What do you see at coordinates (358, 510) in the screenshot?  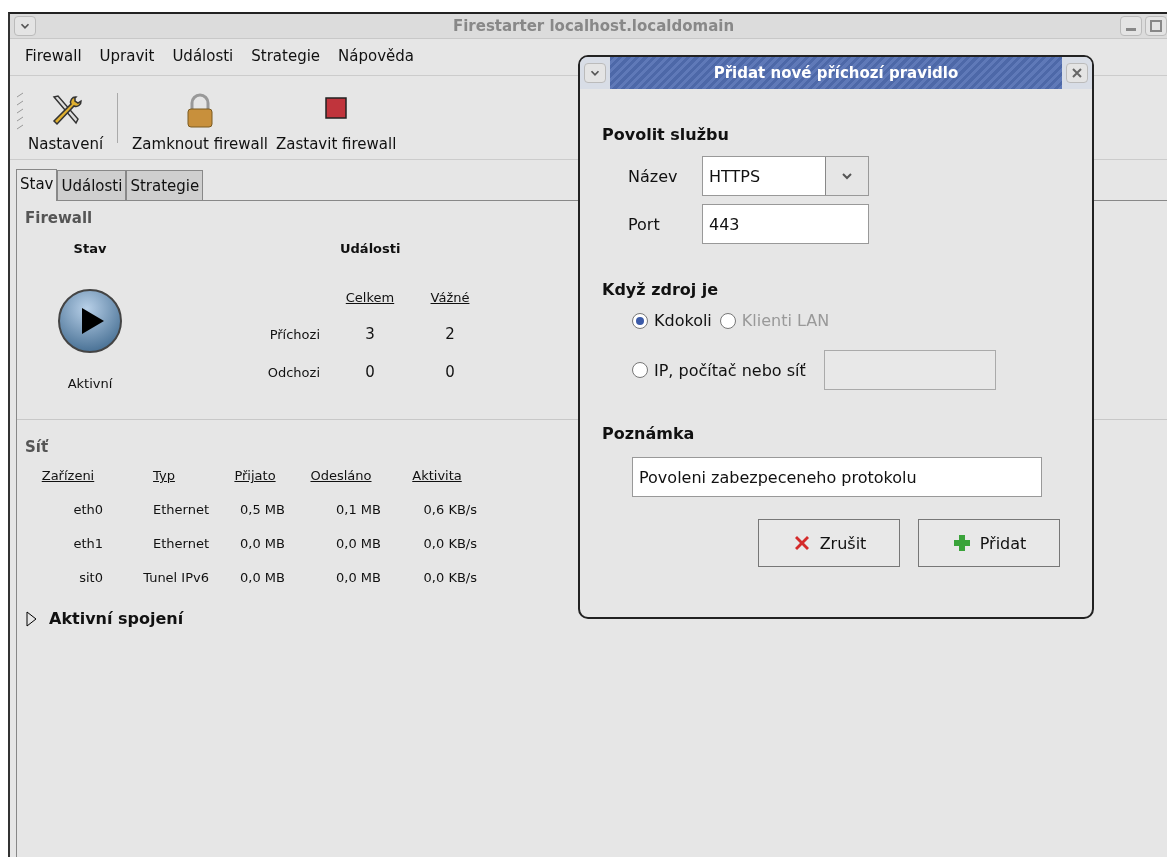 I see `table-cell-text: 0,1 MB` at bounding box center [358, 510].